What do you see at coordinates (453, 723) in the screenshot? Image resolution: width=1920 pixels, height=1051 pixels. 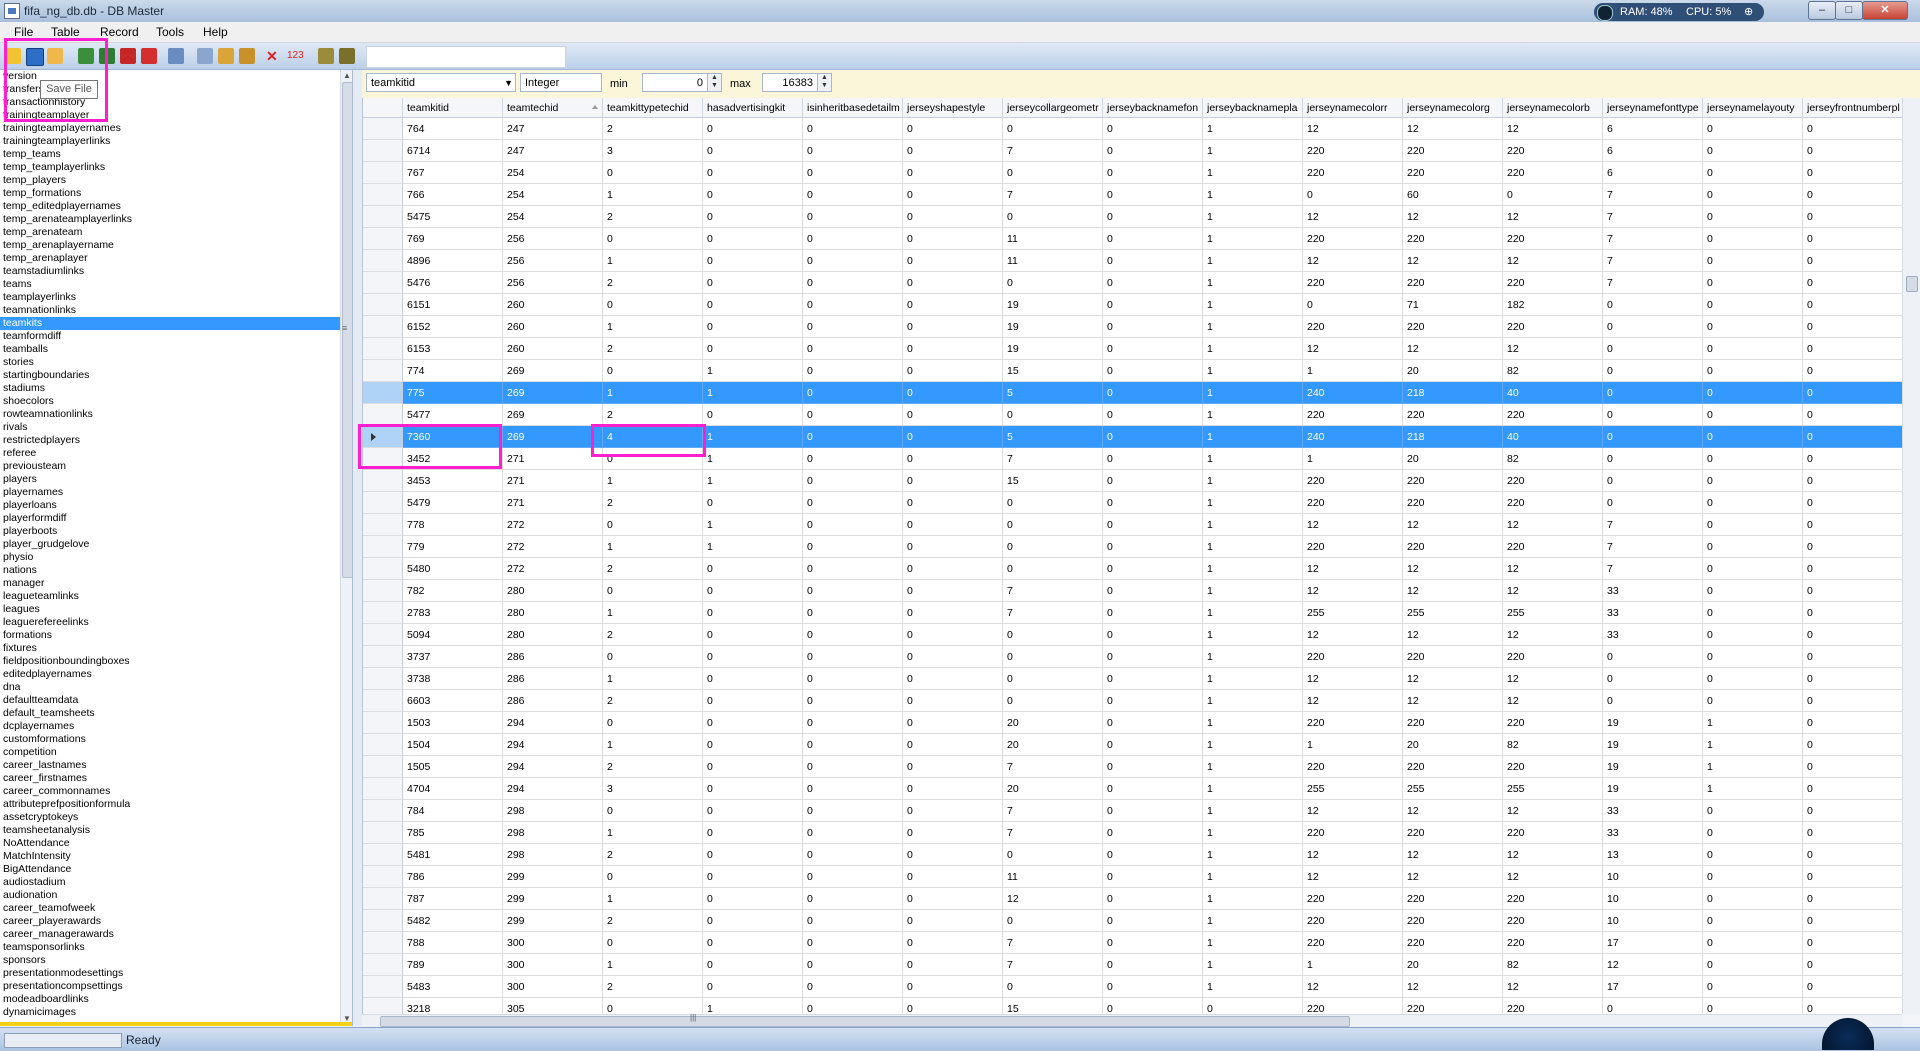 I see `cell-teamkitid: 1503` at bounding box center [453, 723].